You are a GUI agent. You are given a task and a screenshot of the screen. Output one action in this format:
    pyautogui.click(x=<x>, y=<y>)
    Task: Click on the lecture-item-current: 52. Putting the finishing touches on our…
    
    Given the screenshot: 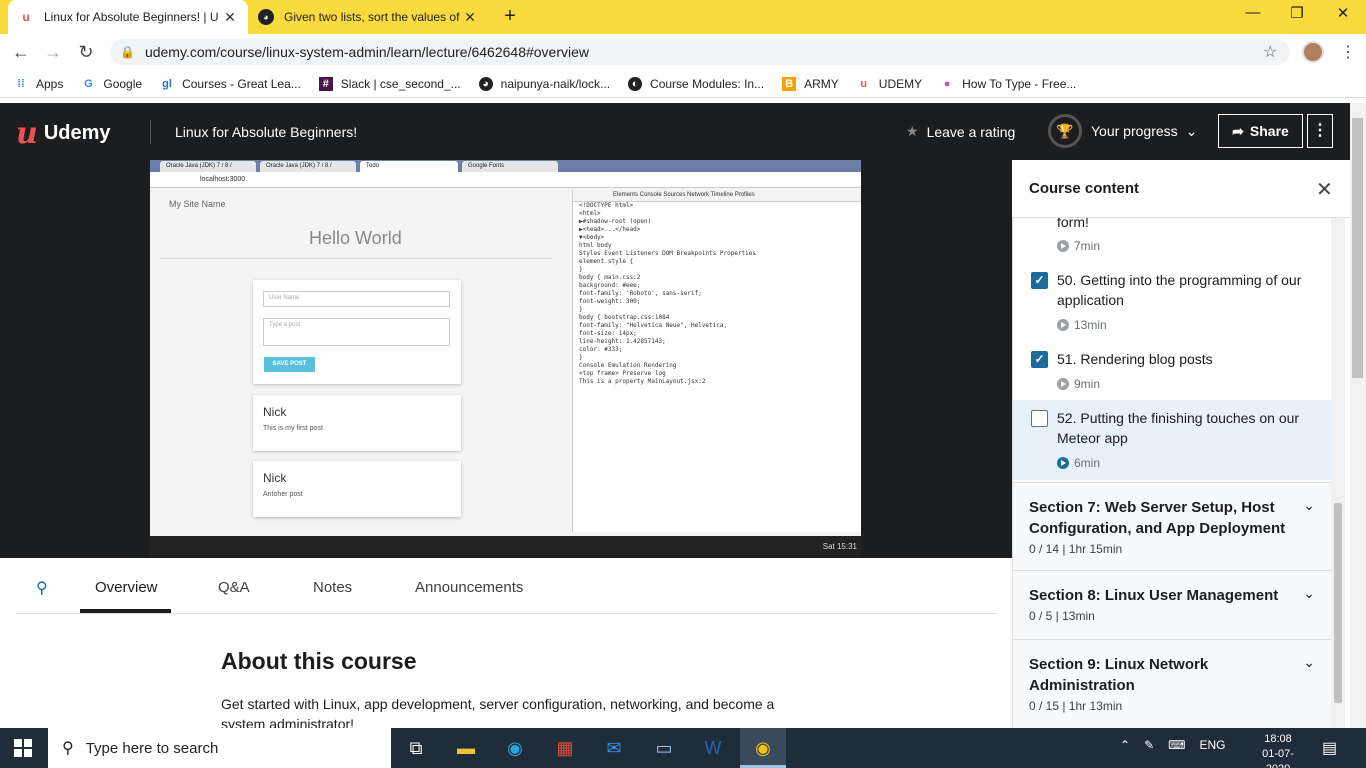 What is the action you would take?
    pyautogui.click(x=1172, y=440)
    